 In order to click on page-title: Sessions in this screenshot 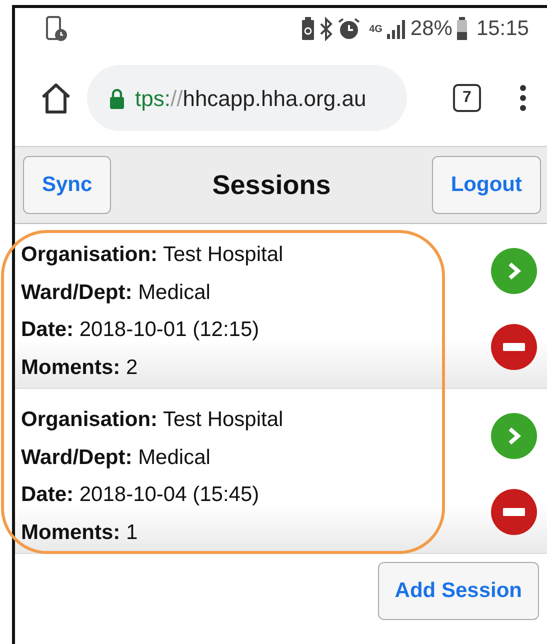, I will do `click(271, 185)`.